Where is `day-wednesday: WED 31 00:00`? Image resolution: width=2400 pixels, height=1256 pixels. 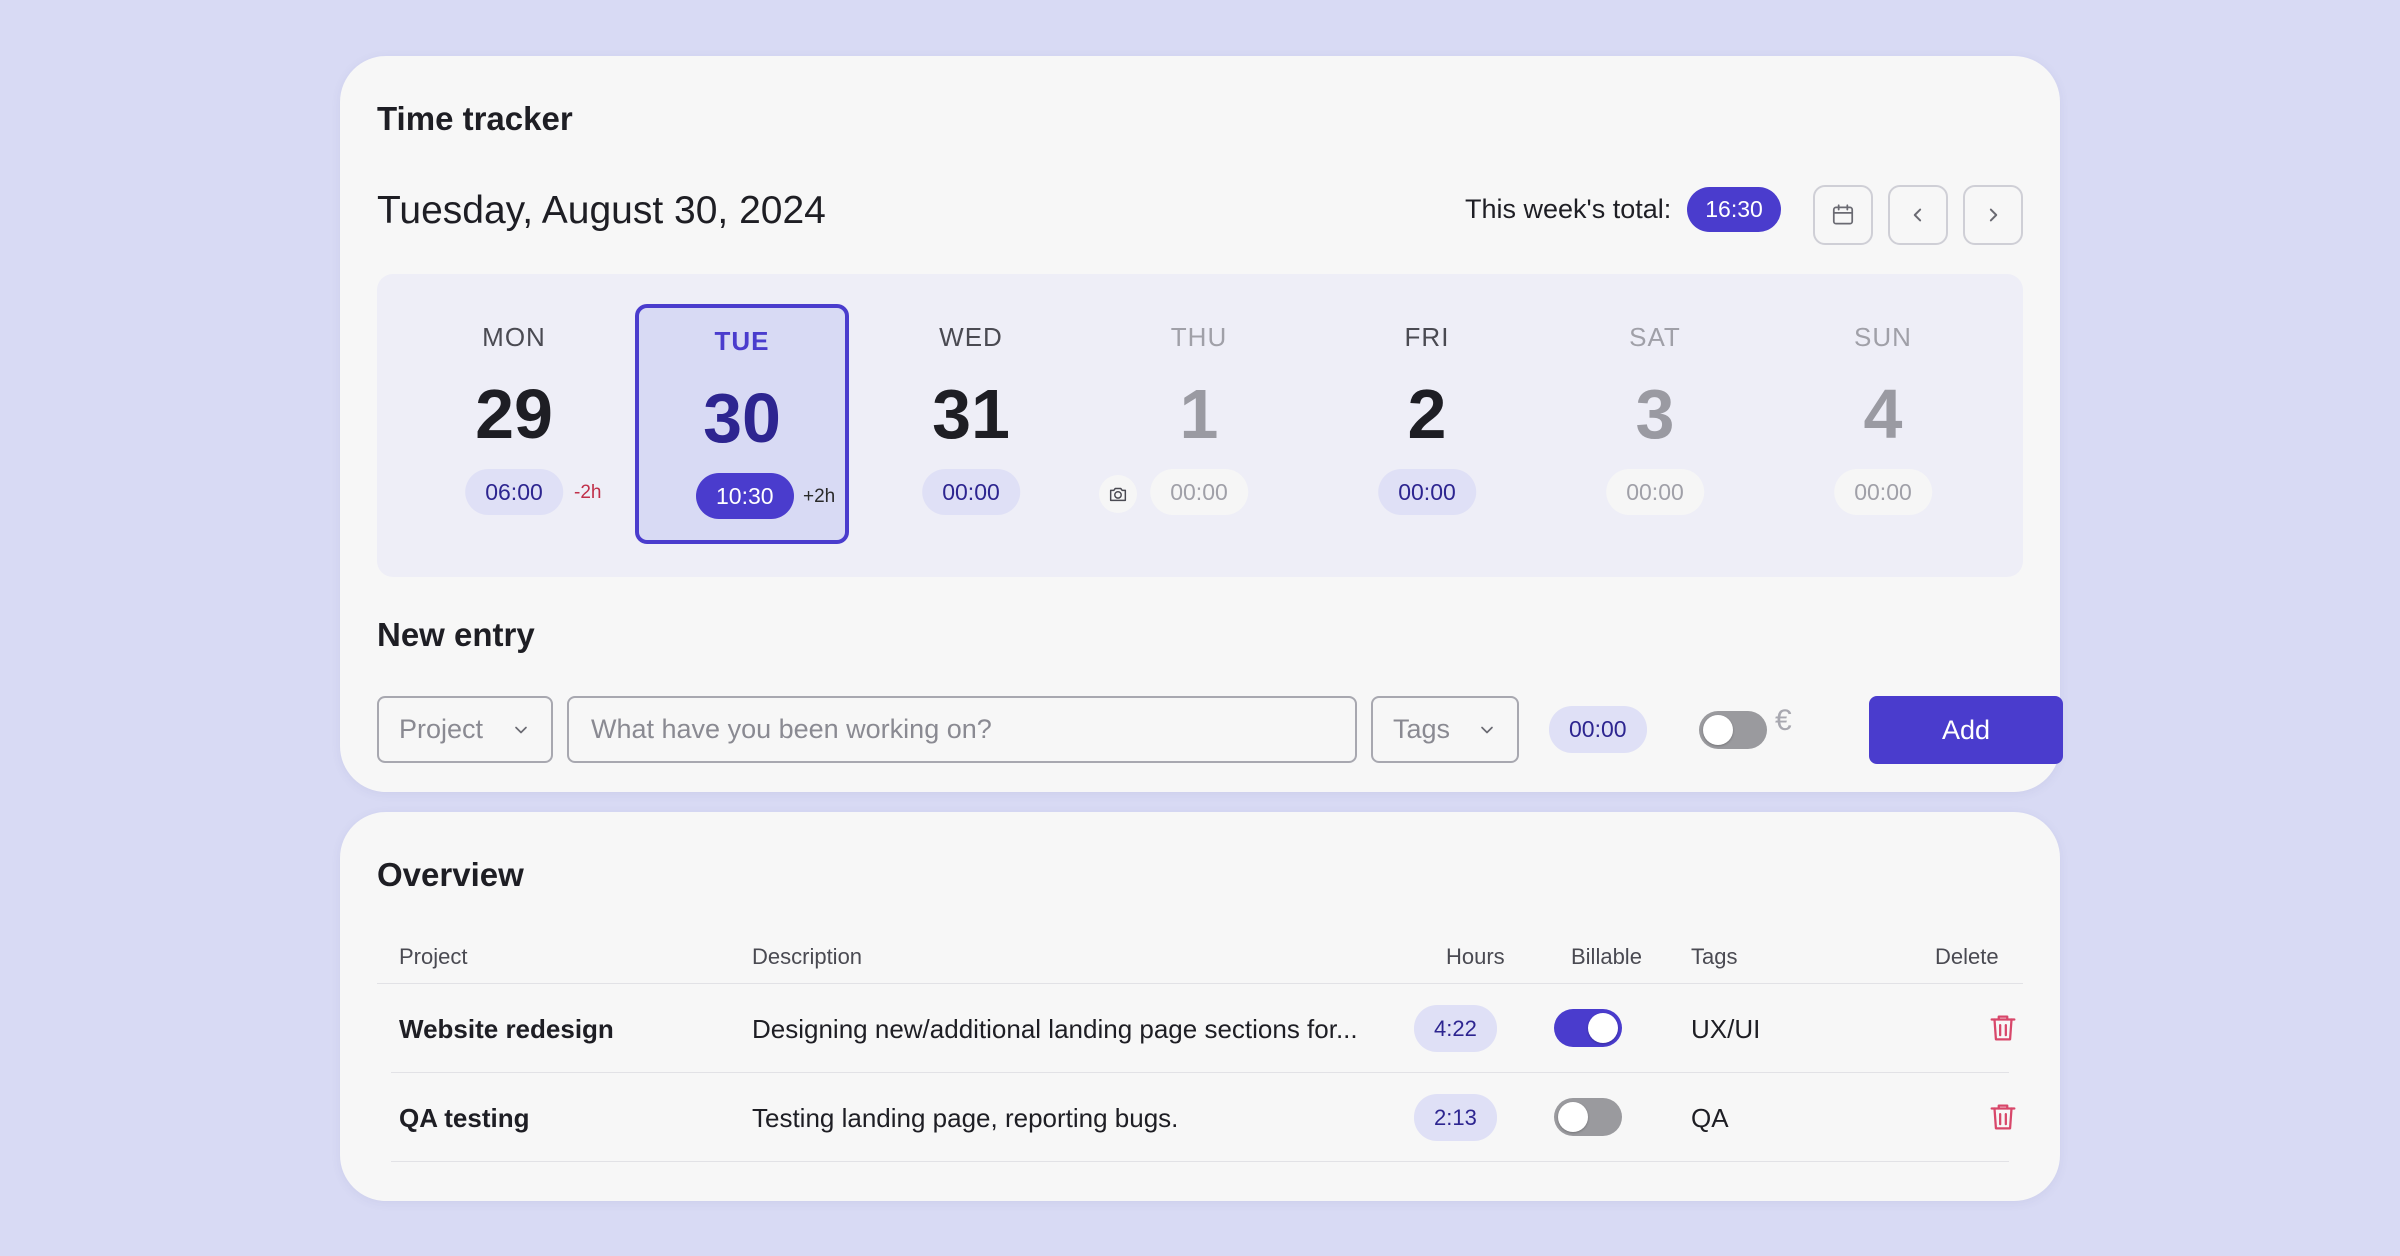 day-wednesday: WED 31 00:00 is located at coordinates (971, 424).